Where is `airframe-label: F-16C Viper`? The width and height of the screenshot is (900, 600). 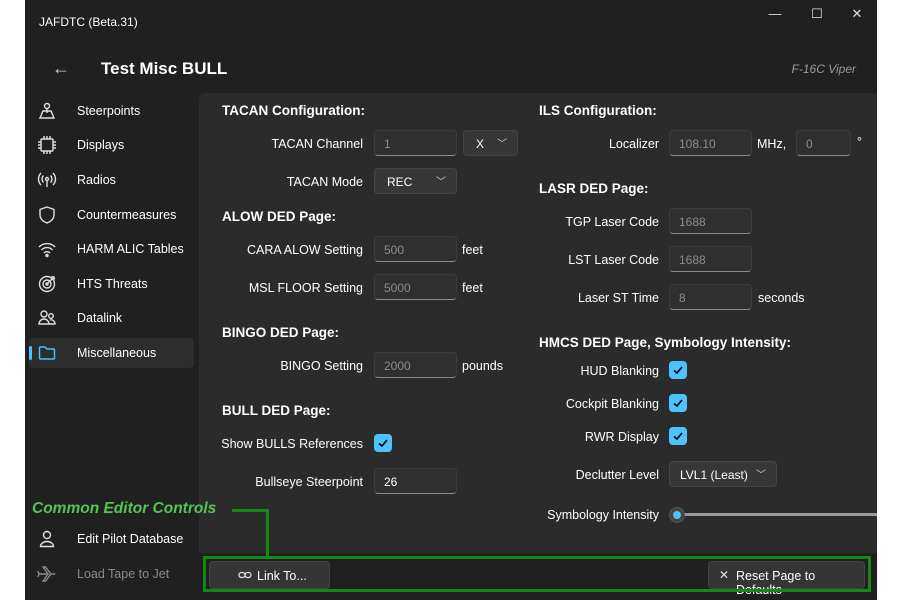
airframe-label: F-16C Viper is located at coordinates (823, 69).